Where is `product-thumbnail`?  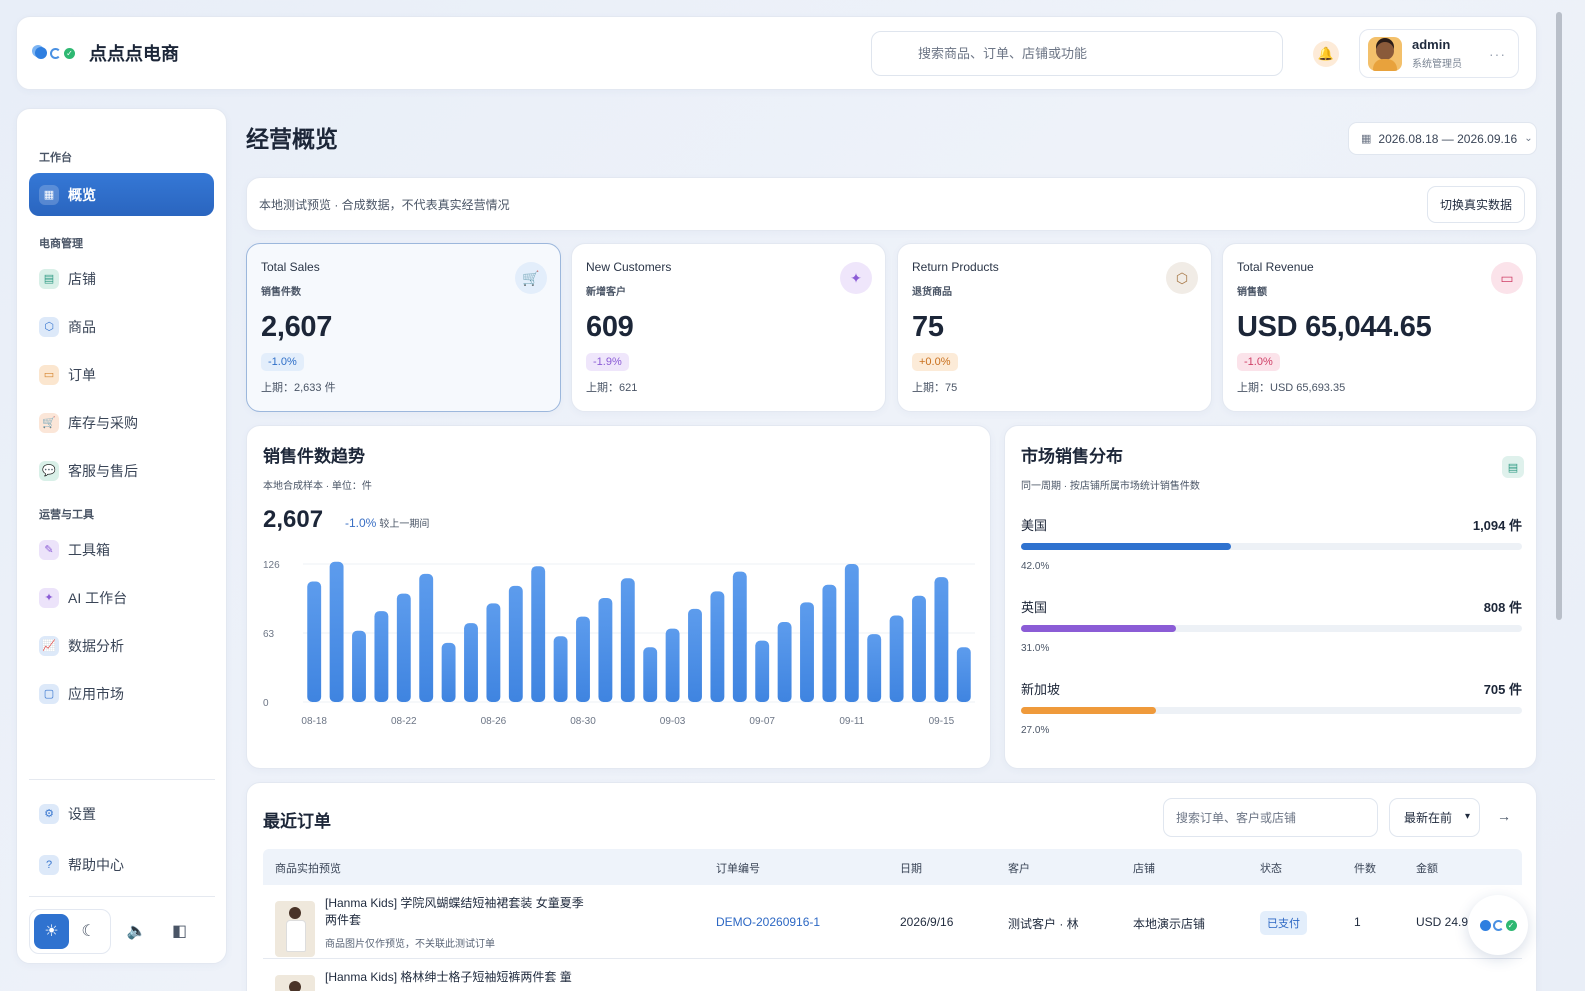 product-thumbnail is located at coordinates (295, 983).